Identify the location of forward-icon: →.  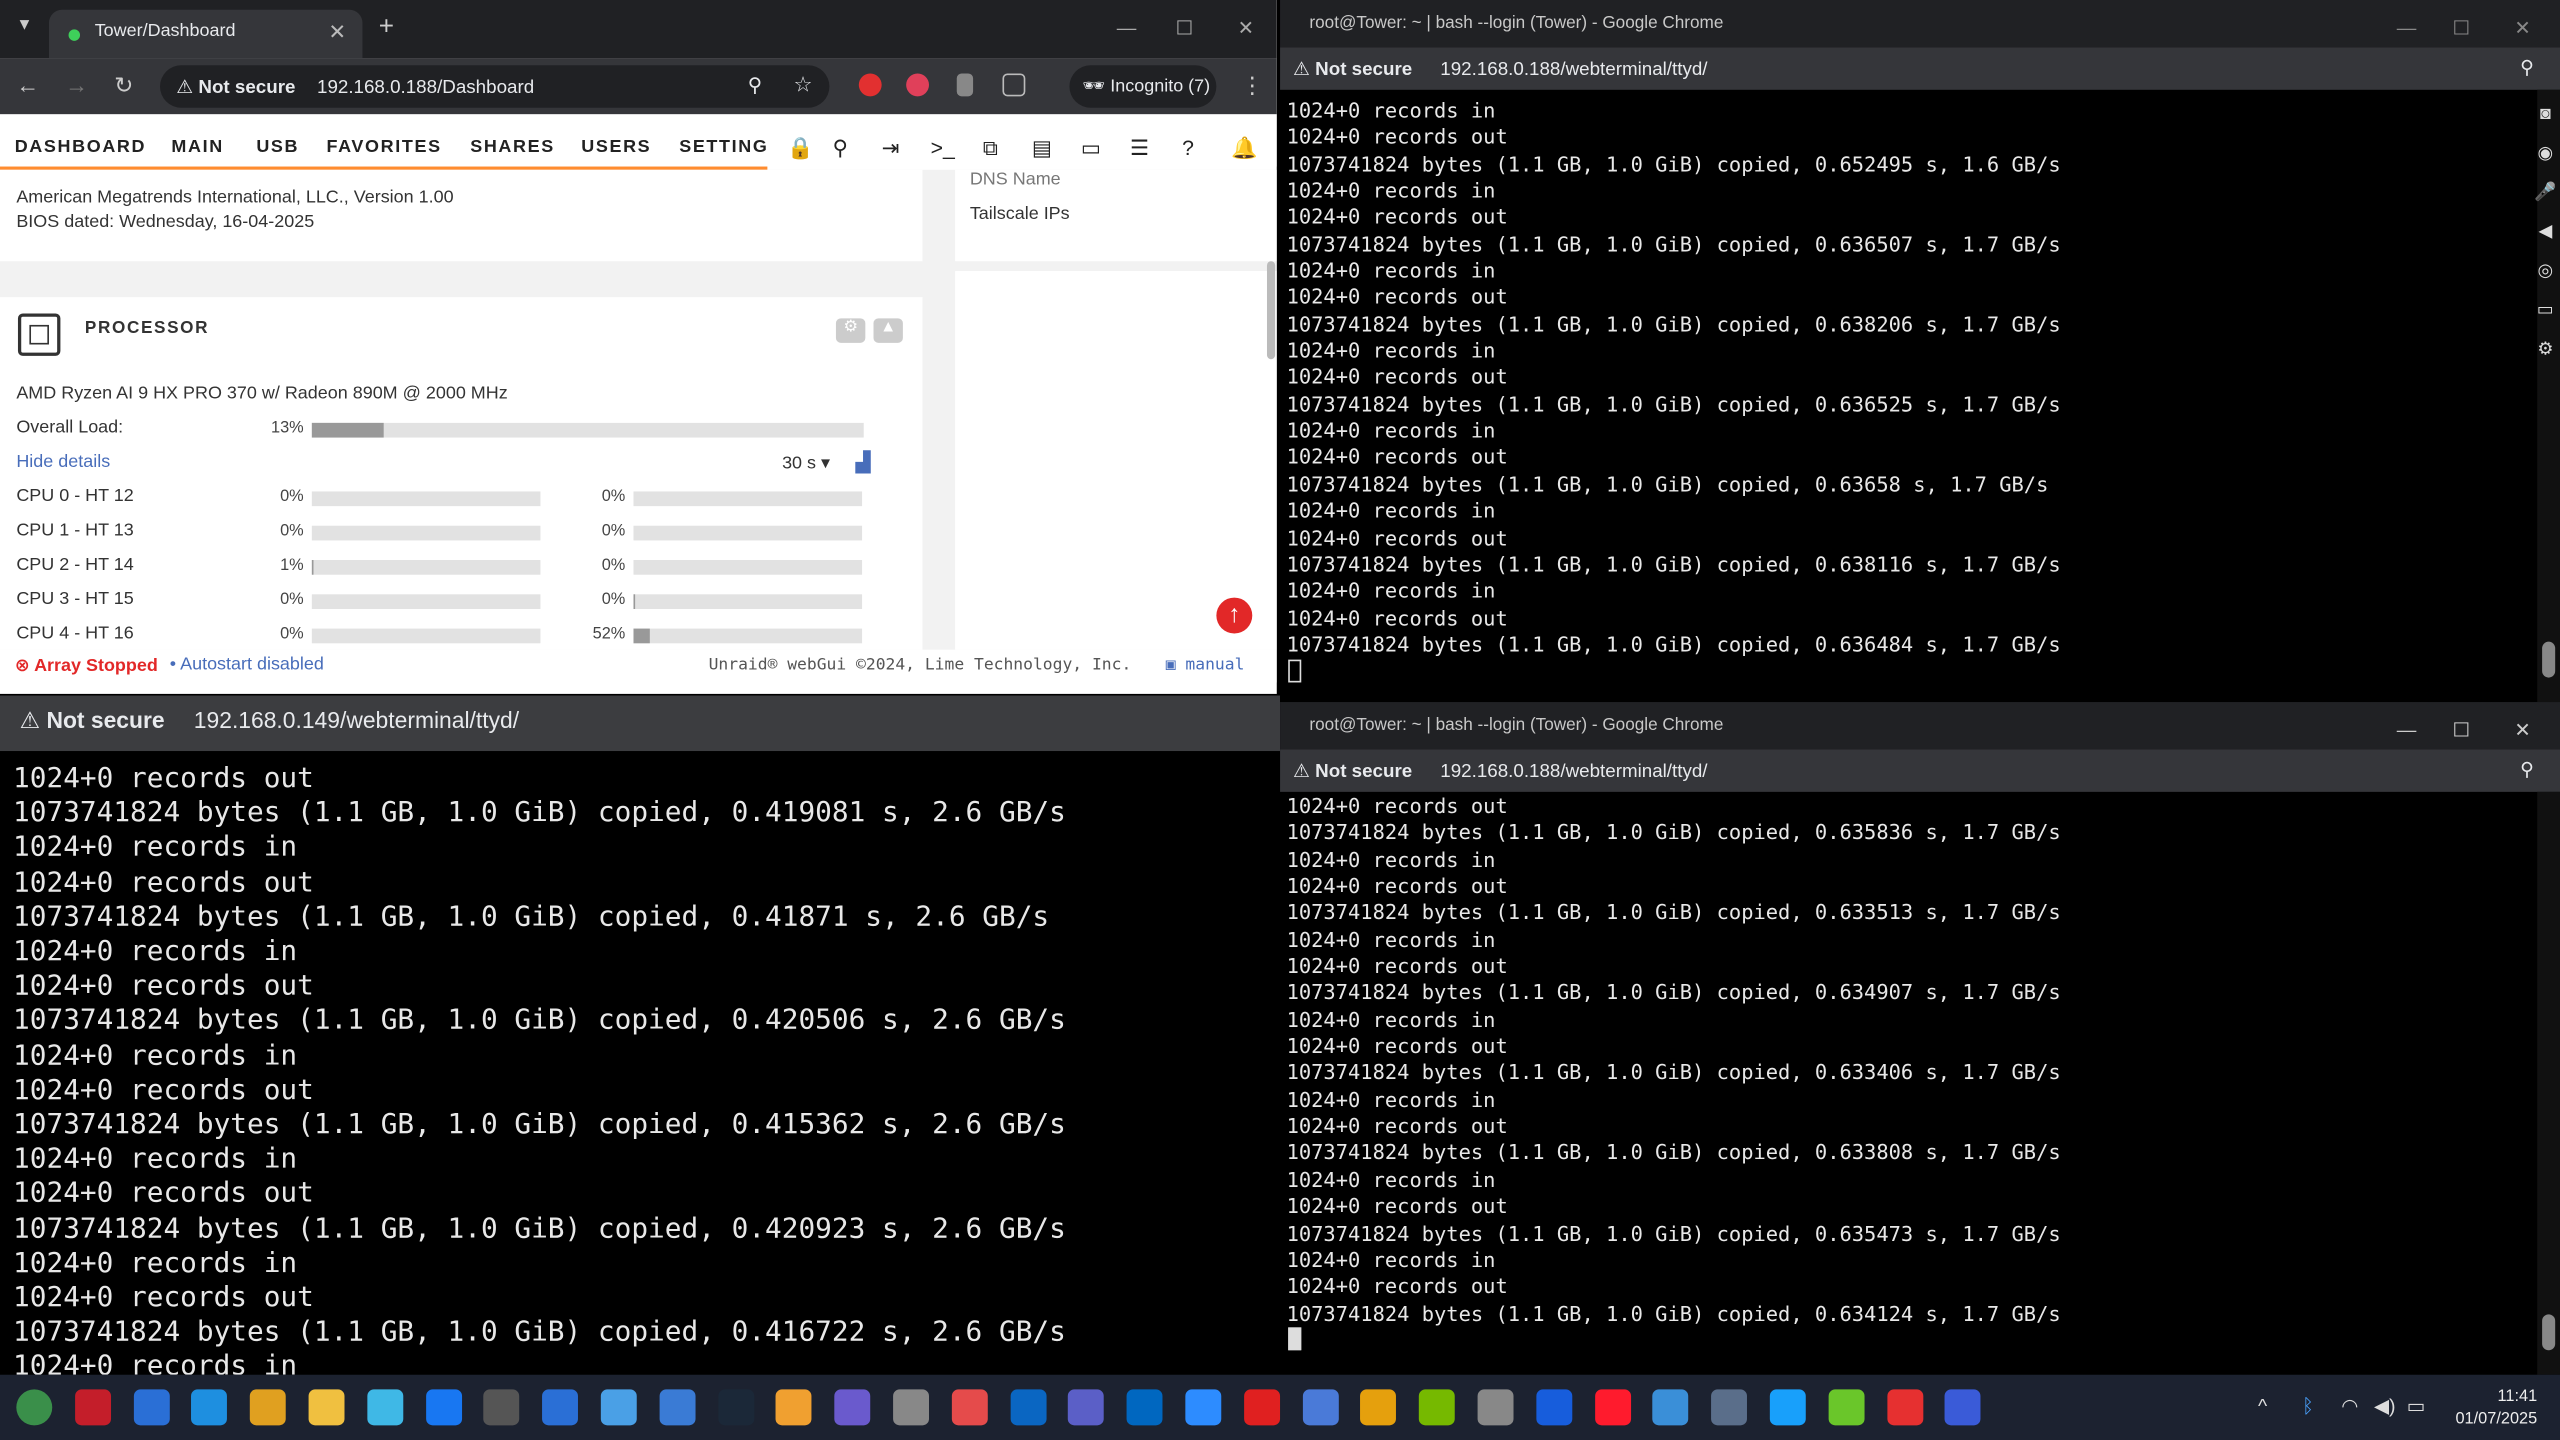
(76, 85).